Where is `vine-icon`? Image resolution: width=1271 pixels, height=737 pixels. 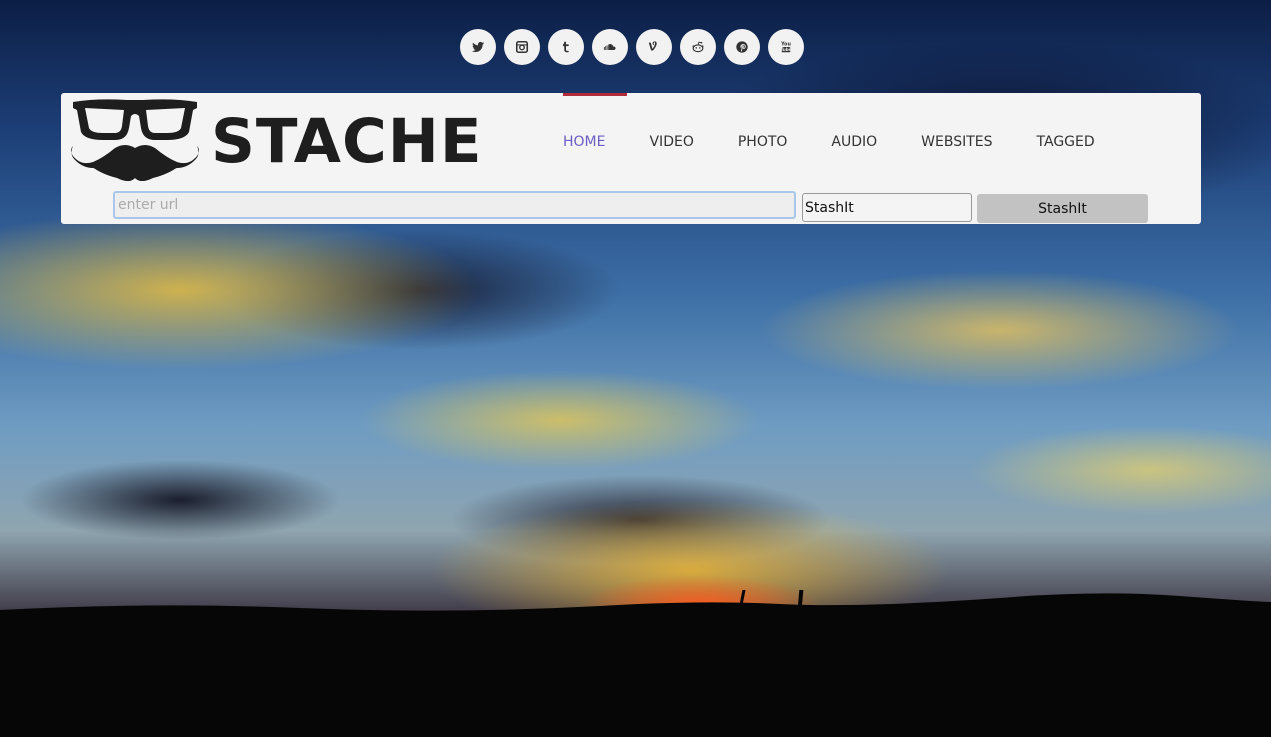
vine-icon is located at coordinates (654, 47).